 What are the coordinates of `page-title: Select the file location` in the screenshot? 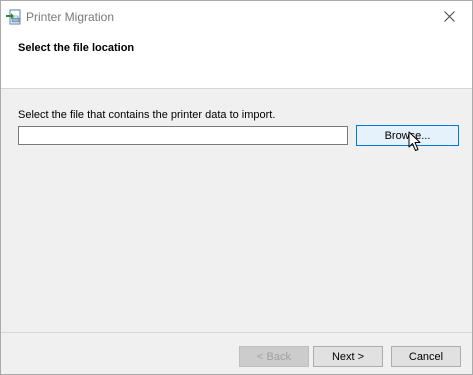 It's located at (76, 48).